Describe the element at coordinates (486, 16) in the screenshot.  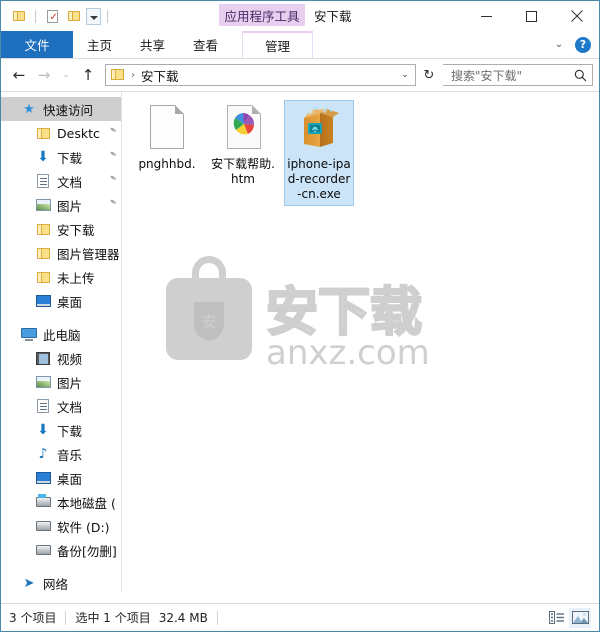
I see `minimize-button` at that location.